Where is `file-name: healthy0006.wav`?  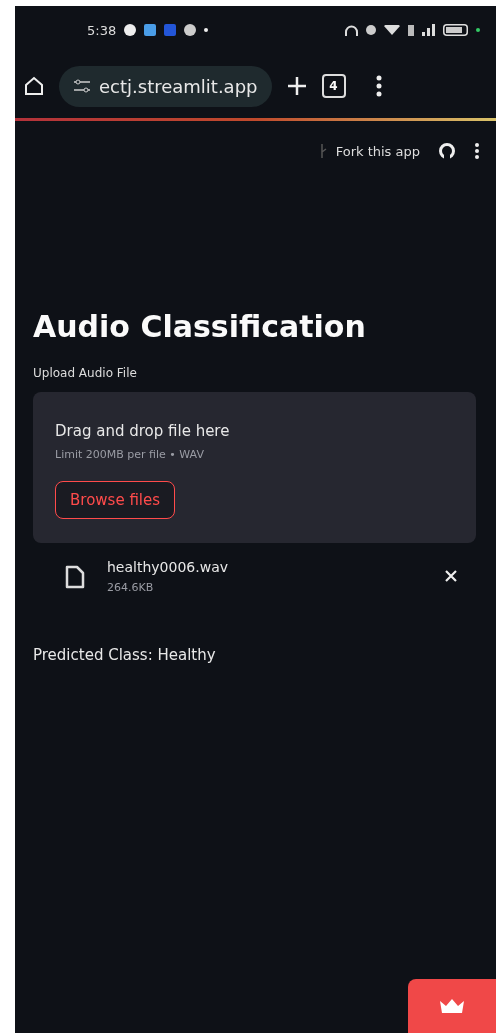 file-name: healthy0006.wav is located at coordinates (168, 567).